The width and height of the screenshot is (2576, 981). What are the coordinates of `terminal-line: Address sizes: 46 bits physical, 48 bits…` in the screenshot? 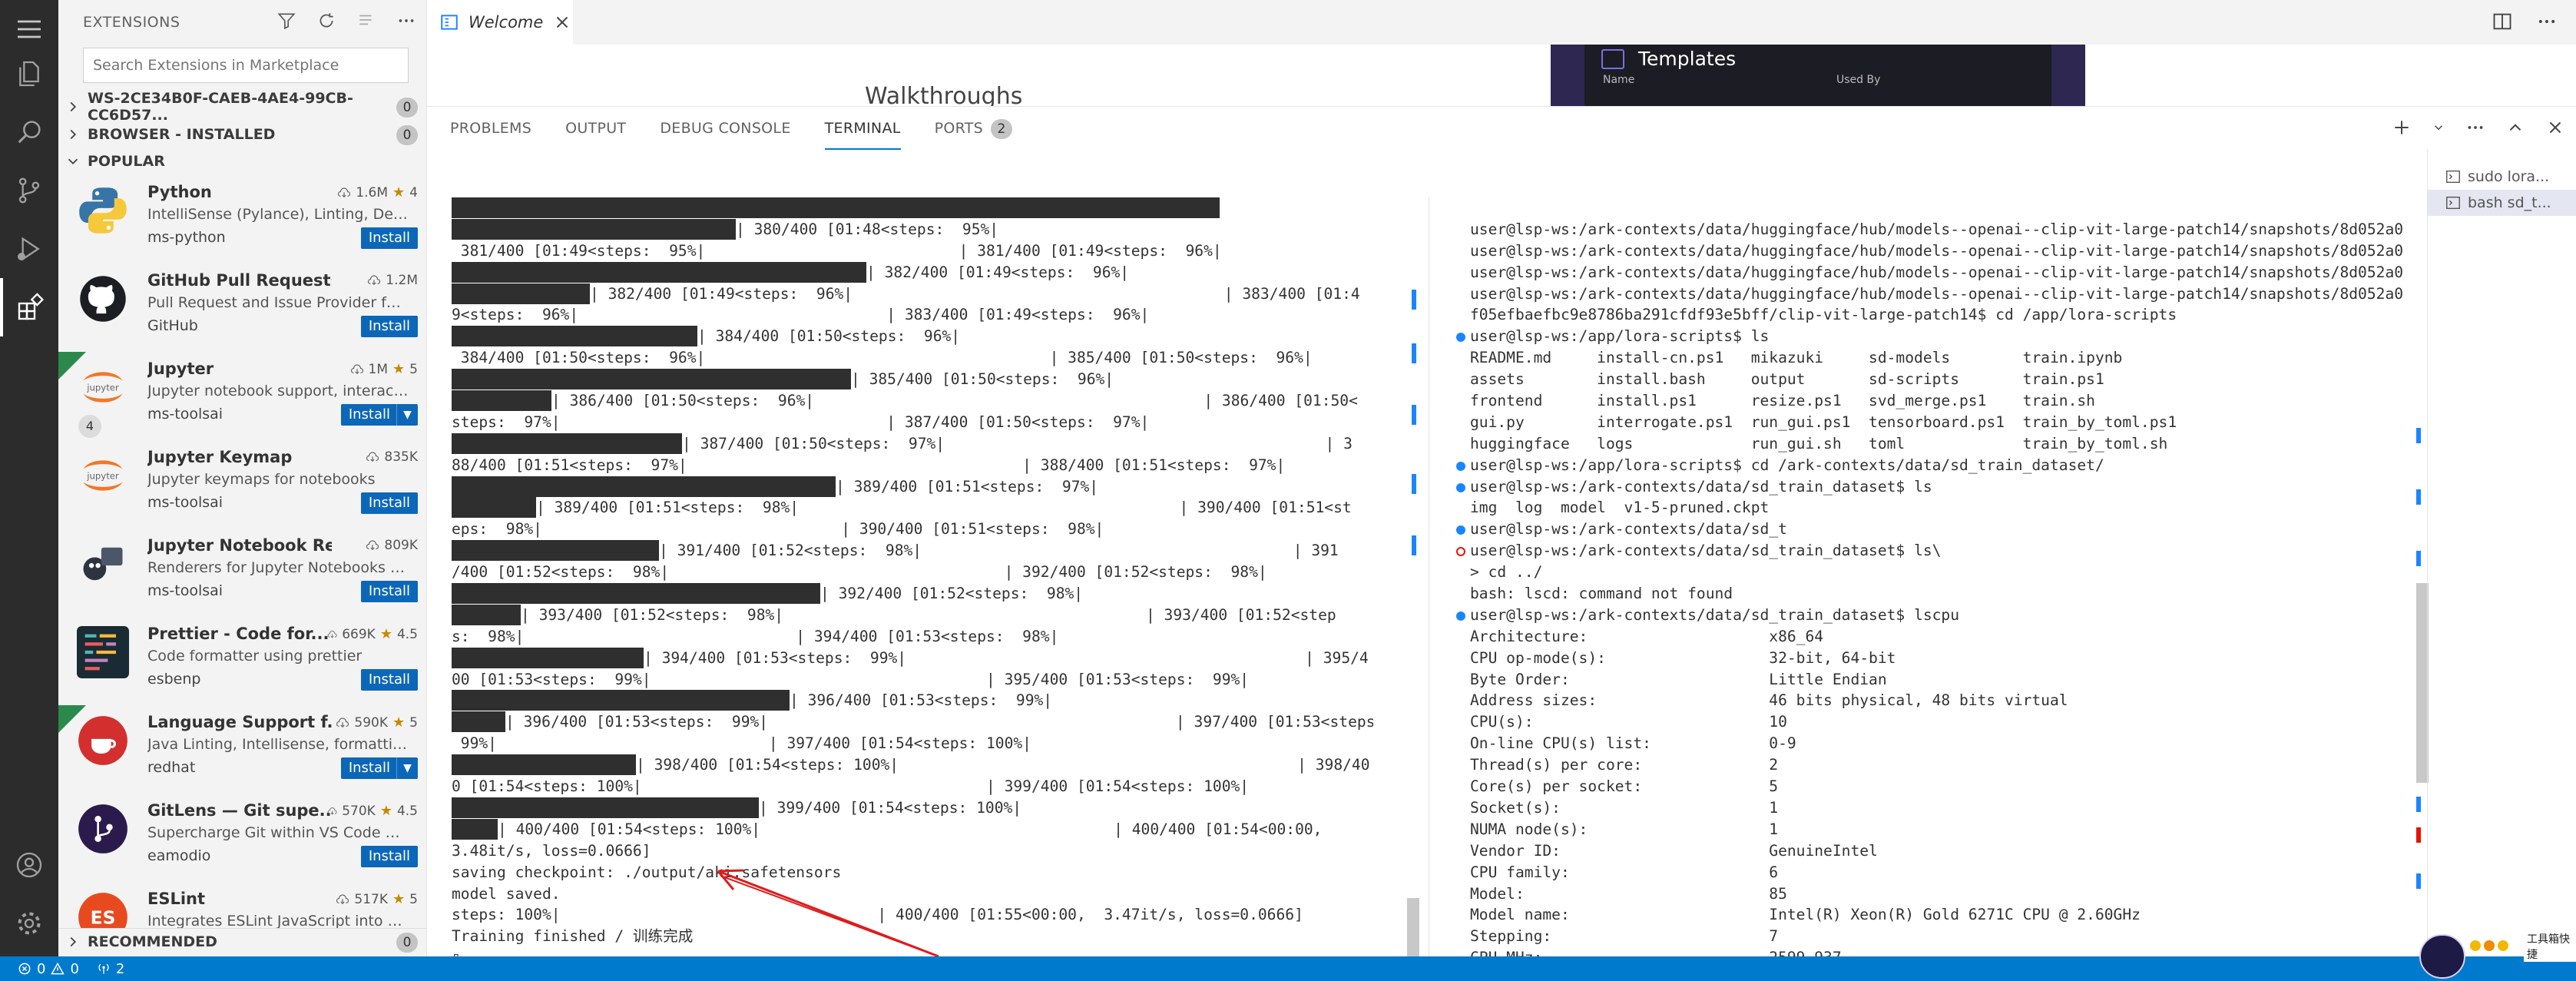 It's located at (1979, 700).